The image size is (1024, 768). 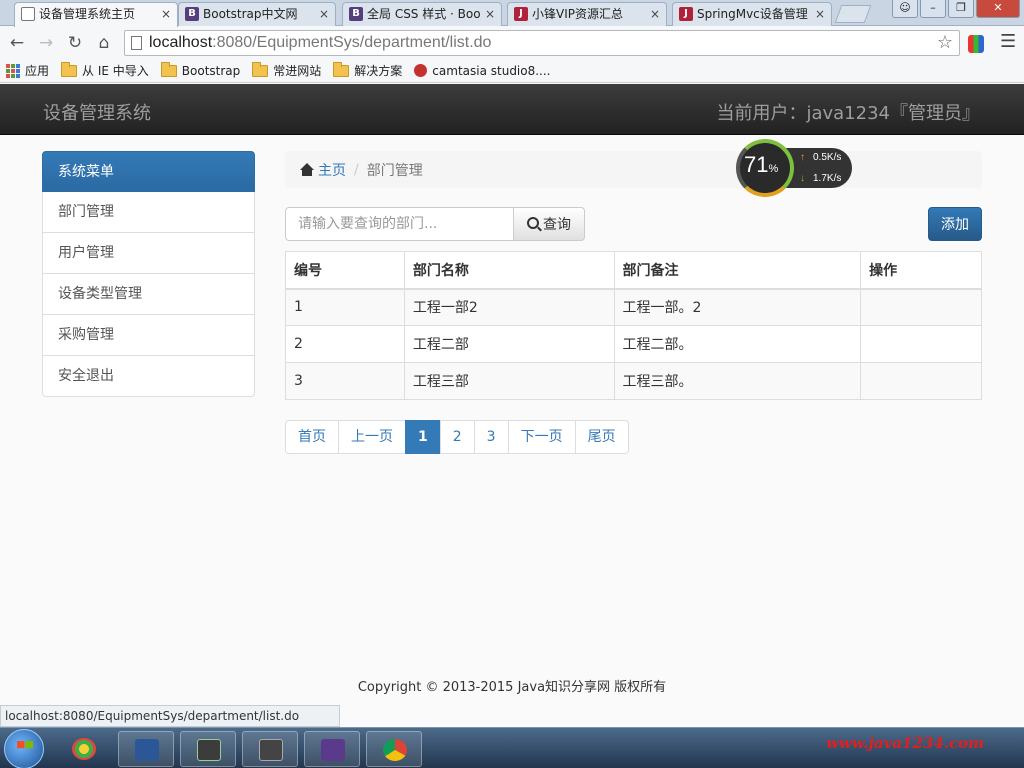 I want to click on taskbar-app-chrome, so click(x=394, y=749).